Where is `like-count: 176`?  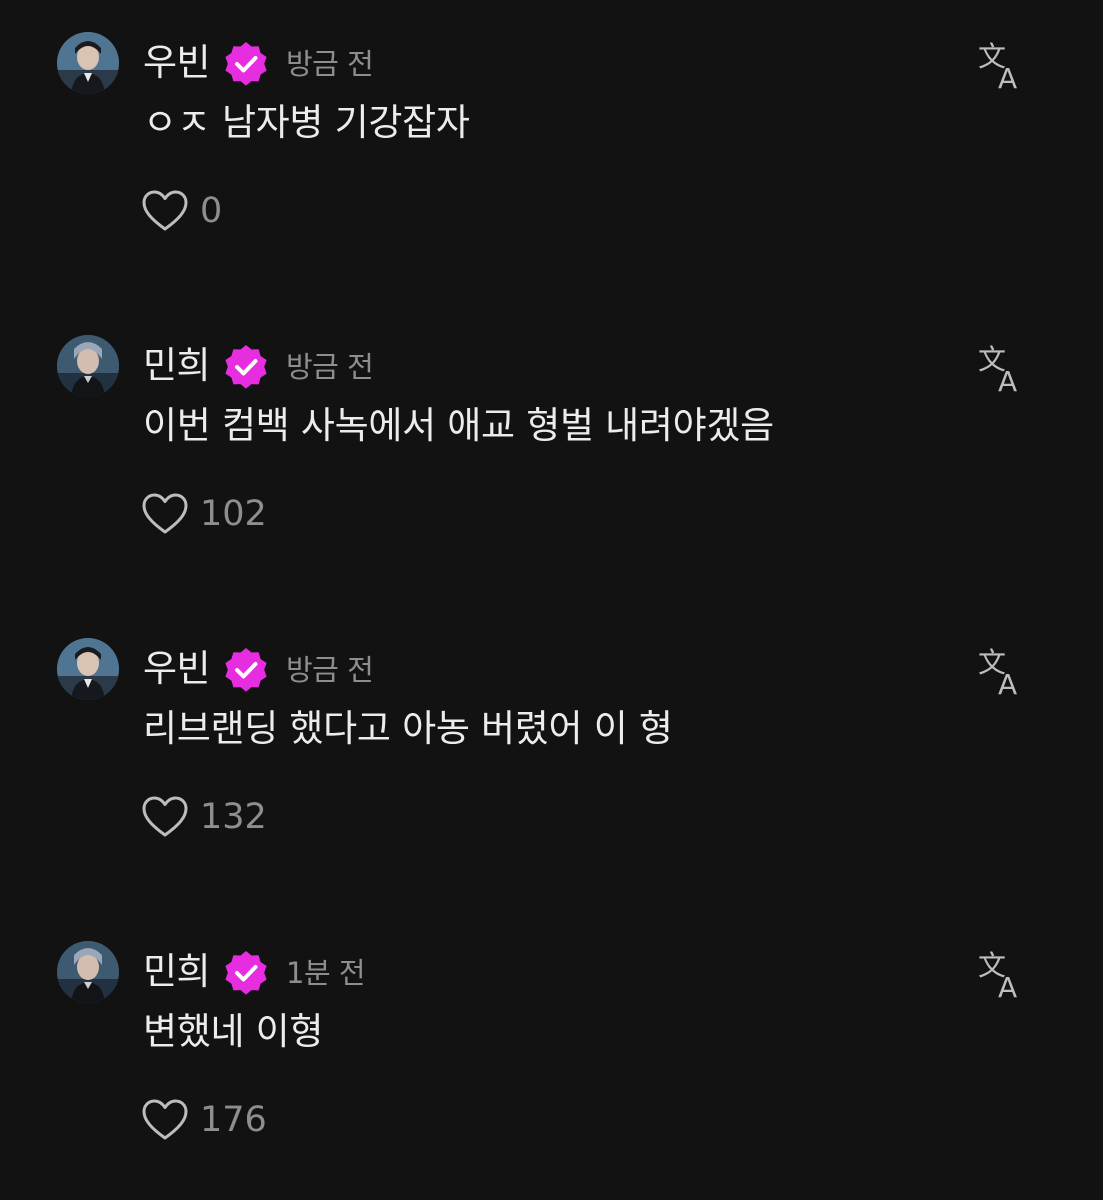
like-count: 176 is located at coordinates (233, 1120).